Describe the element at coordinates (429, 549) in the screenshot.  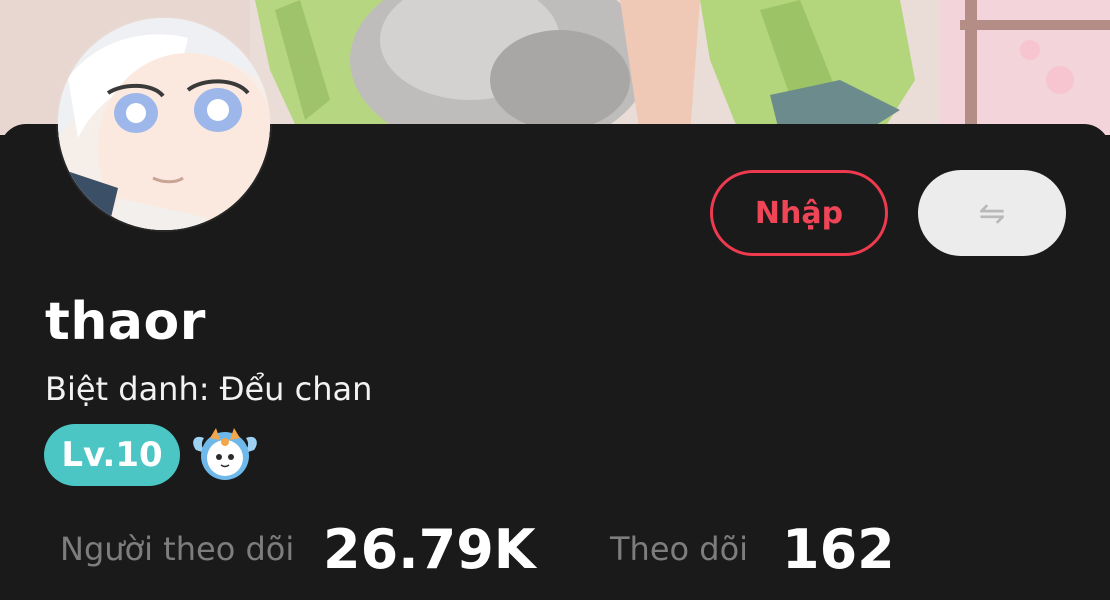
I see `followers-count: 26.79K` at that location.